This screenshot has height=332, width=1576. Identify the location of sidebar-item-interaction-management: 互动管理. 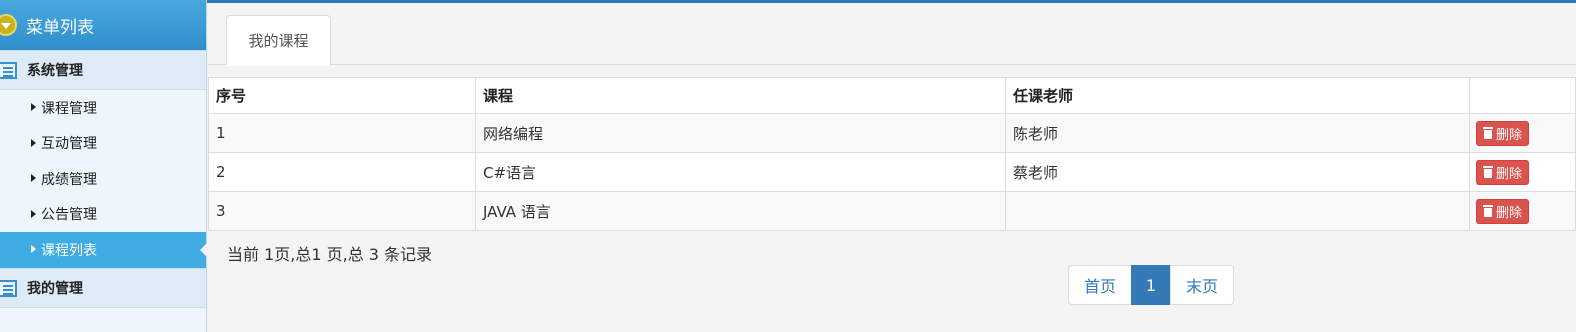
(103, 144).